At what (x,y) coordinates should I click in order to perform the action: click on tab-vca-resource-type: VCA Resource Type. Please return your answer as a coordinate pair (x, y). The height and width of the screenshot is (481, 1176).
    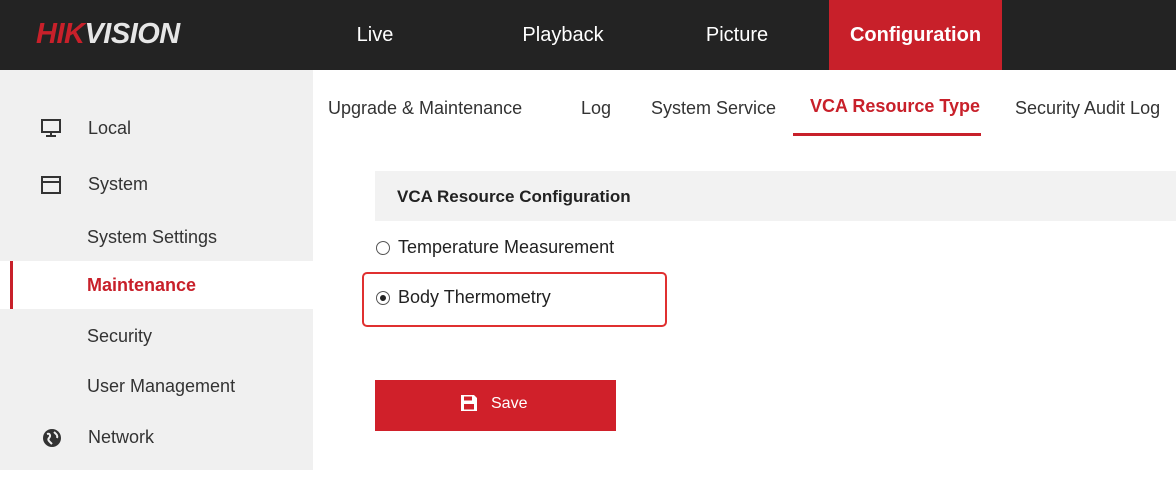
    Looking at the image, I should click on (895, 106).